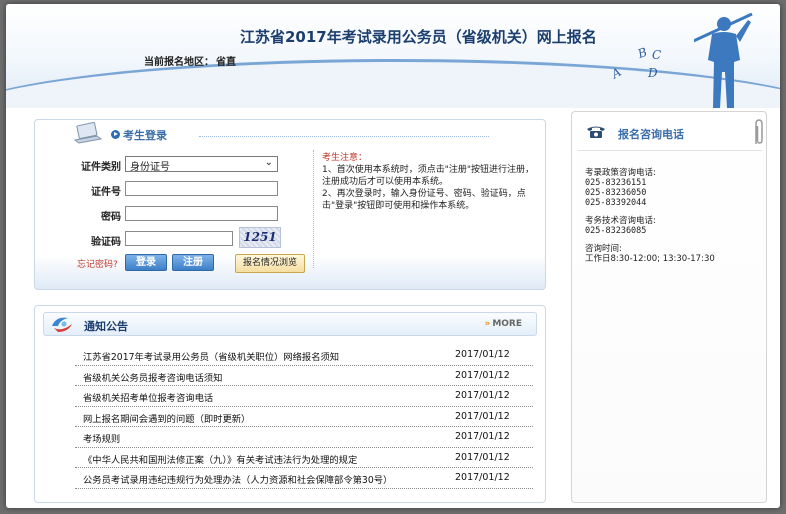 Image resolution: width=786 pixels, height=514 pixels. I want to click on forgot-password-link: 忘记密码?, so click(97, 263).